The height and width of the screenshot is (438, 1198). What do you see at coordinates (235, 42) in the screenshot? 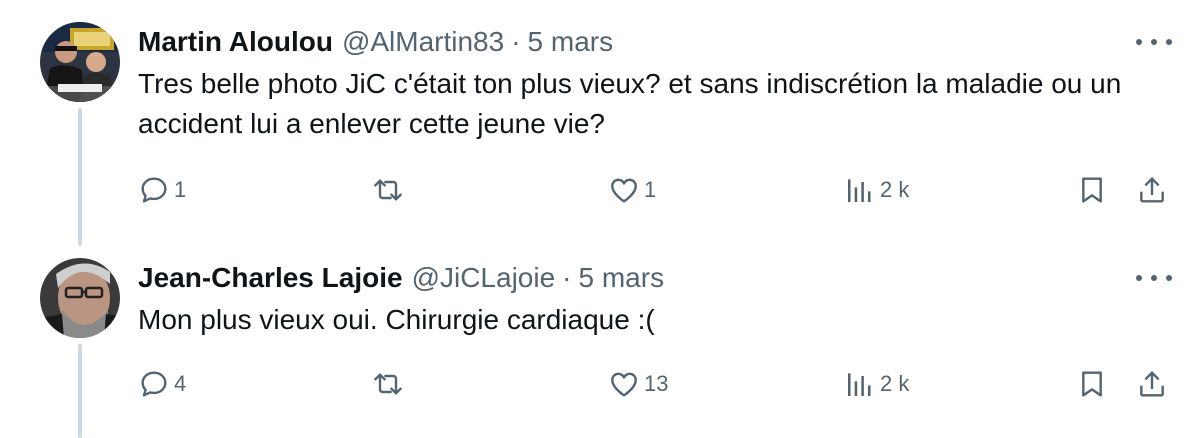
I see `author-name: Martin Aloulou` at bounding box center [235, 42].